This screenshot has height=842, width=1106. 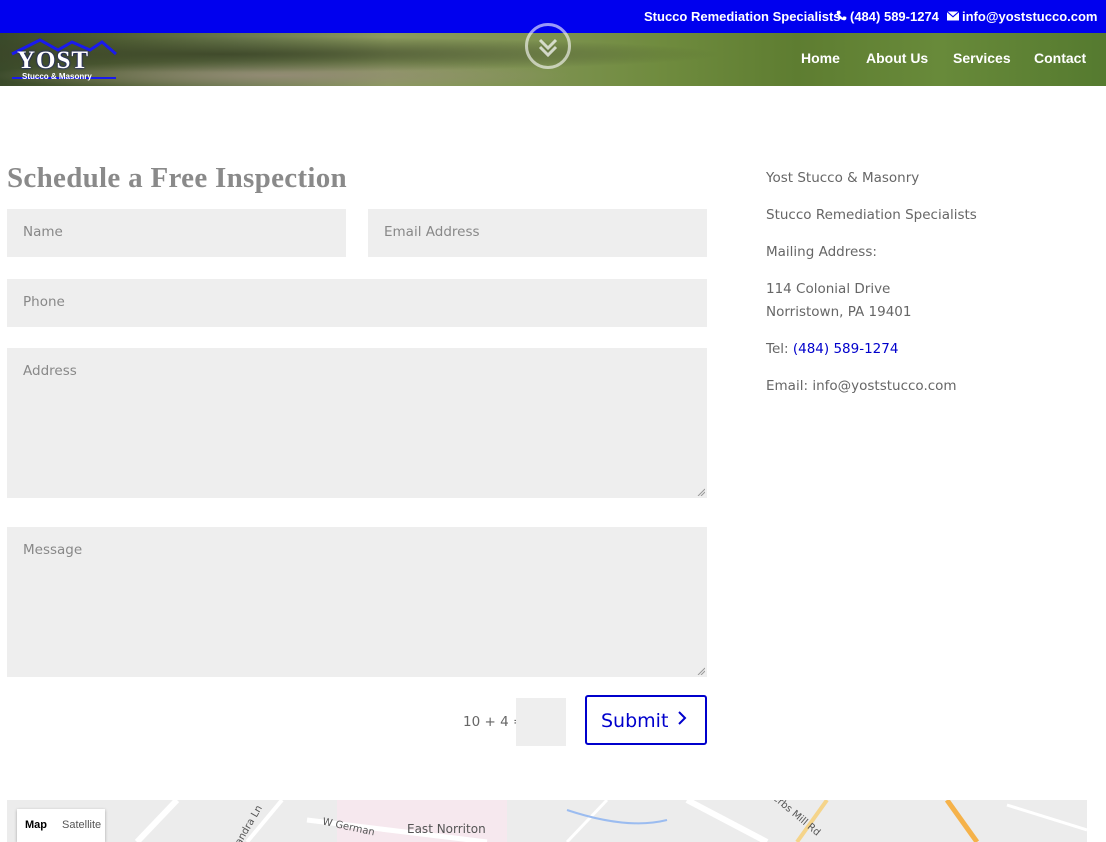 What do you see at coordinates (357, 303) in the screenshot?
I see `phone-field: Phone` at bounding box center [357, 303].